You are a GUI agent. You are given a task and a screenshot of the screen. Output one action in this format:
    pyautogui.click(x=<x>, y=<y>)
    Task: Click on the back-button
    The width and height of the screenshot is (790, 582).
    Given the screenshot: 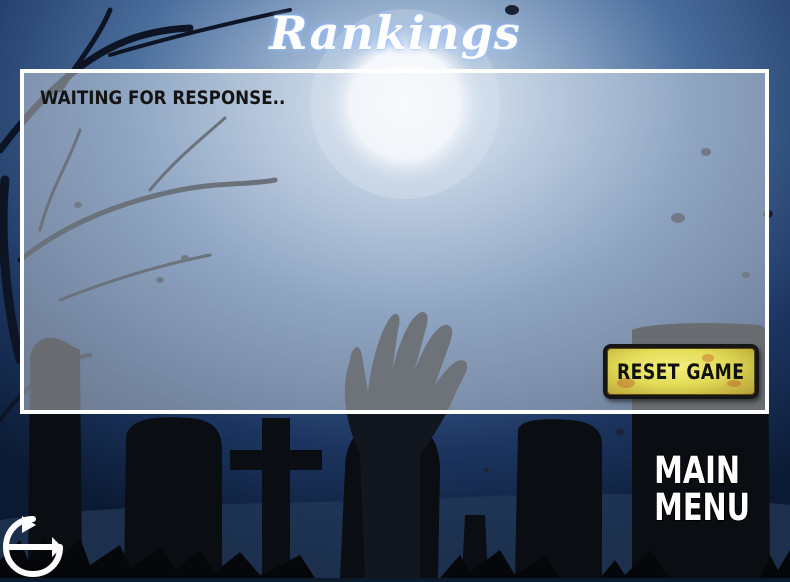 What is the action you would take?
    pyautogui.click(x=33, y=545)
    